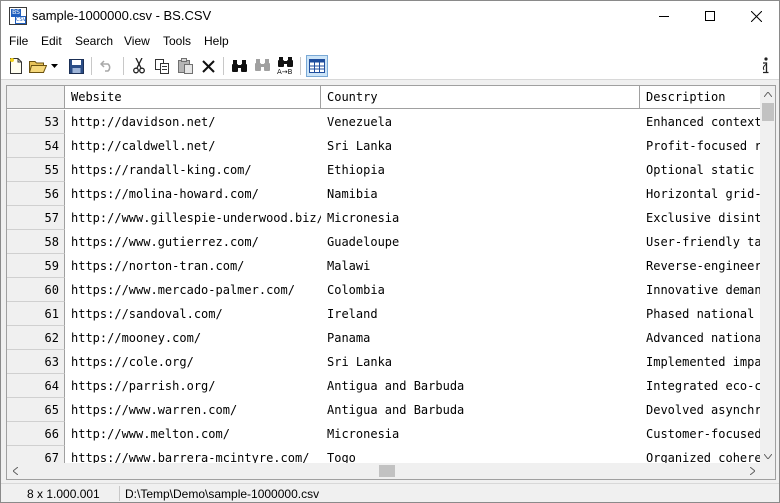  Describe the element at coordinates (480, 97) in the screenshot. I see `column-header-country: Country` at that location.